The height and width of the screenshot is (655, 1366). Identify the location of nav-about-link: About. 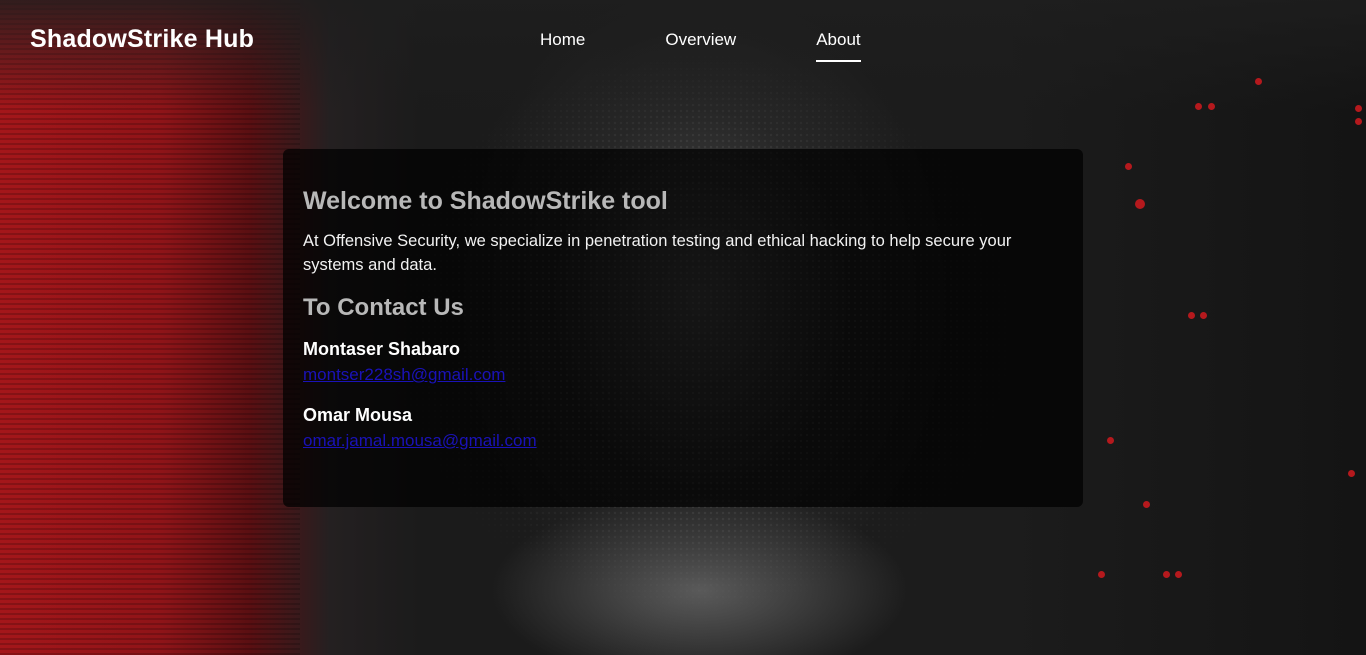
(838, 46).